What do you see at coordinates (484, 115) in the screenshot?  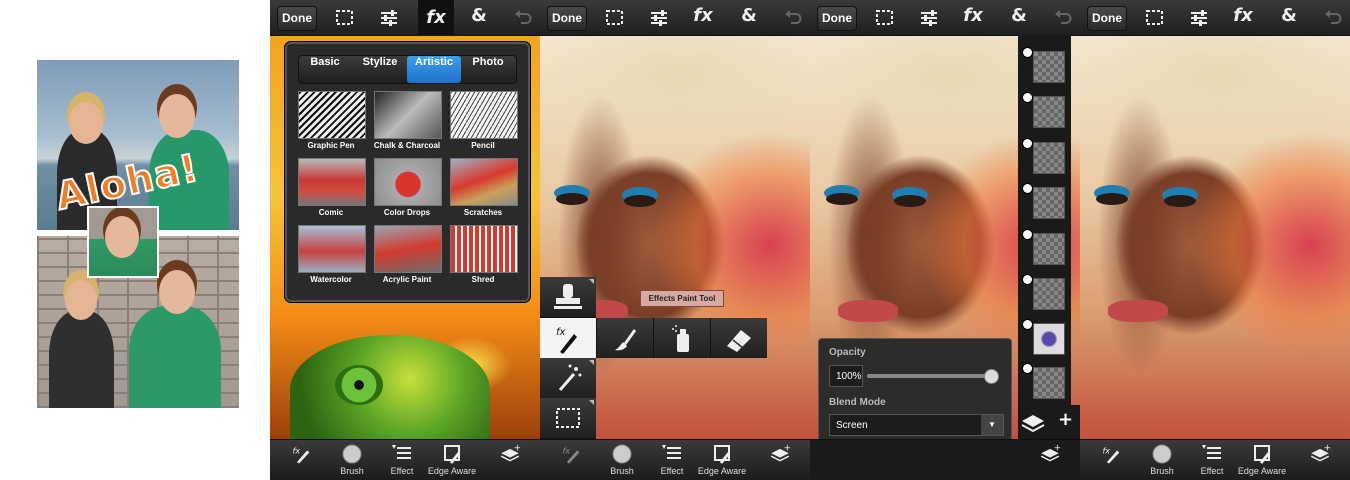 I see `effect-thumb-pencil` at bounding box center [484, 115].